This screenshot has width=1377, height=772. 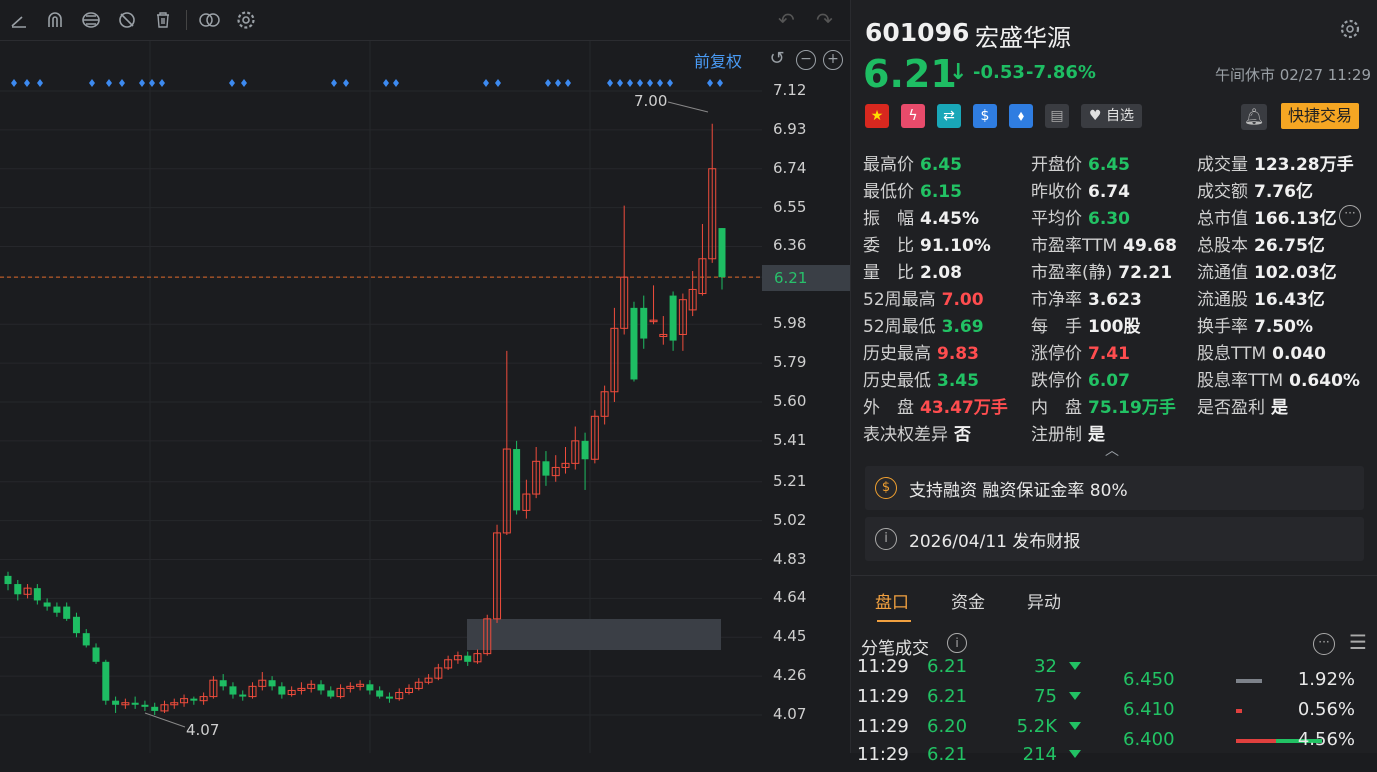 I want to click on margin-trading-icon: ϟ, so click(x=913, y=116).